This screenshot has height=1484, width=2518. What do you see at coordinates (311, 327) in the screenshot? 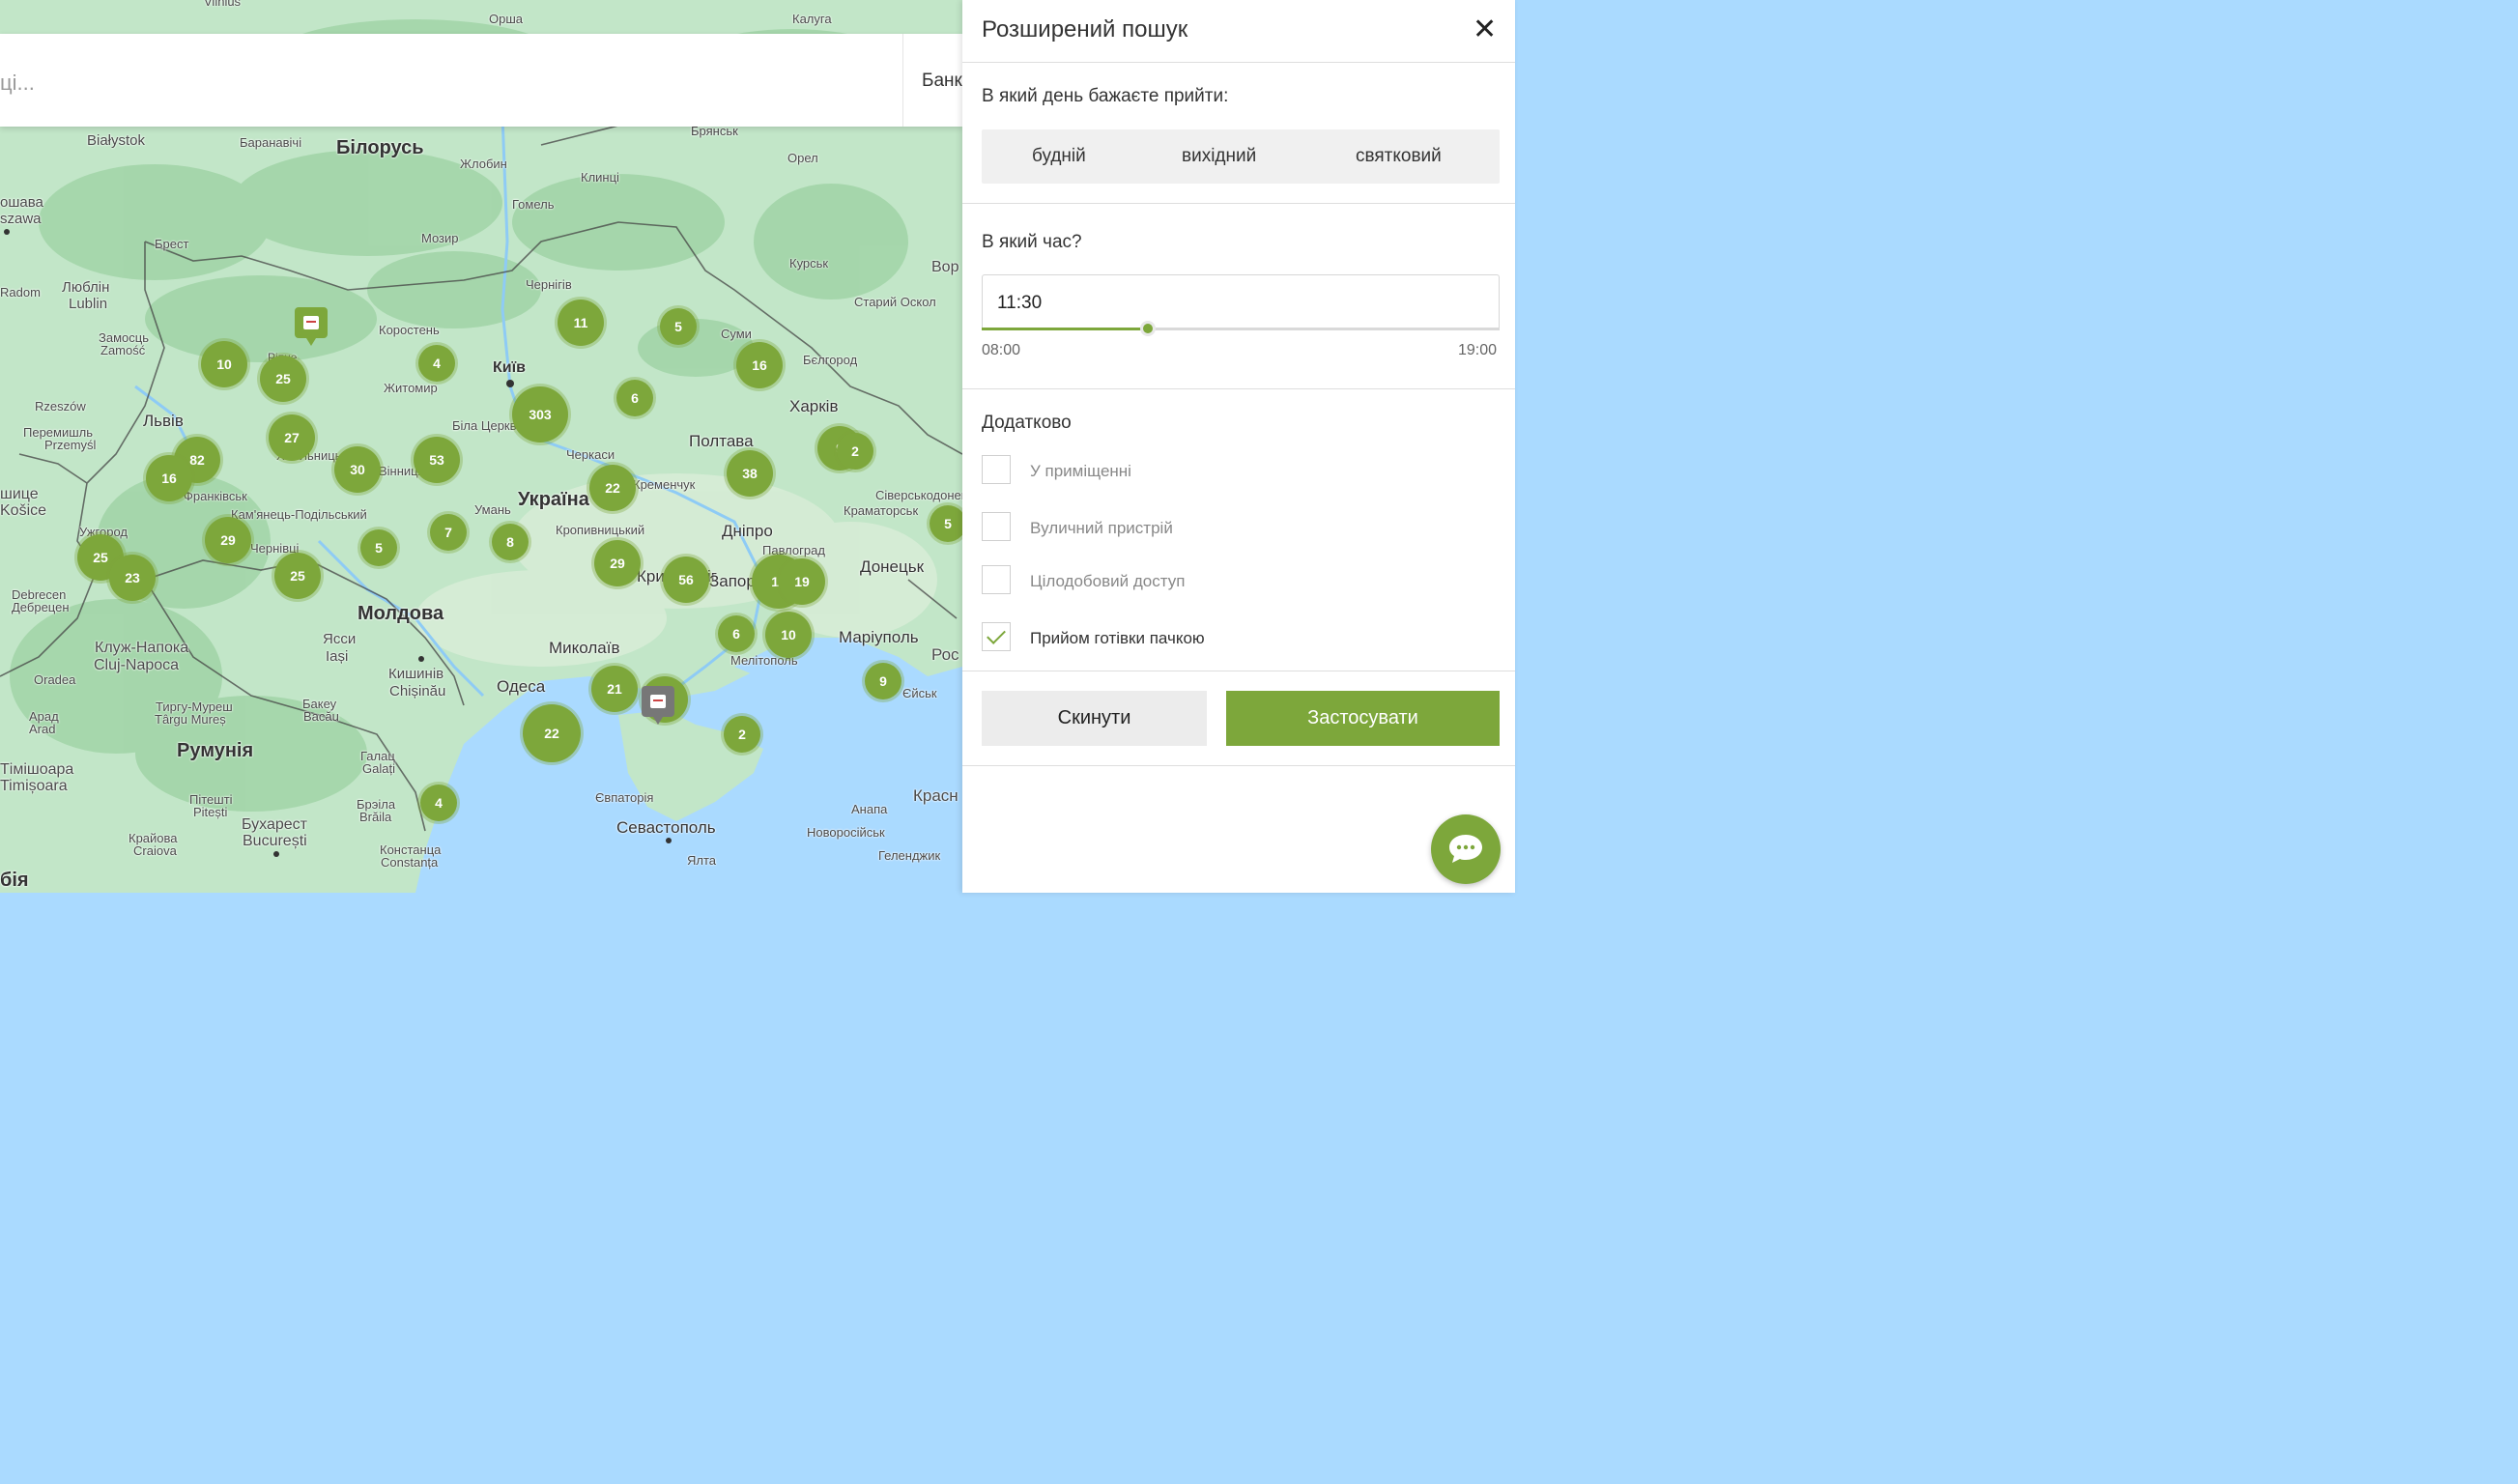
I see `atm-pin-icon` at bounding box center [311, 327].